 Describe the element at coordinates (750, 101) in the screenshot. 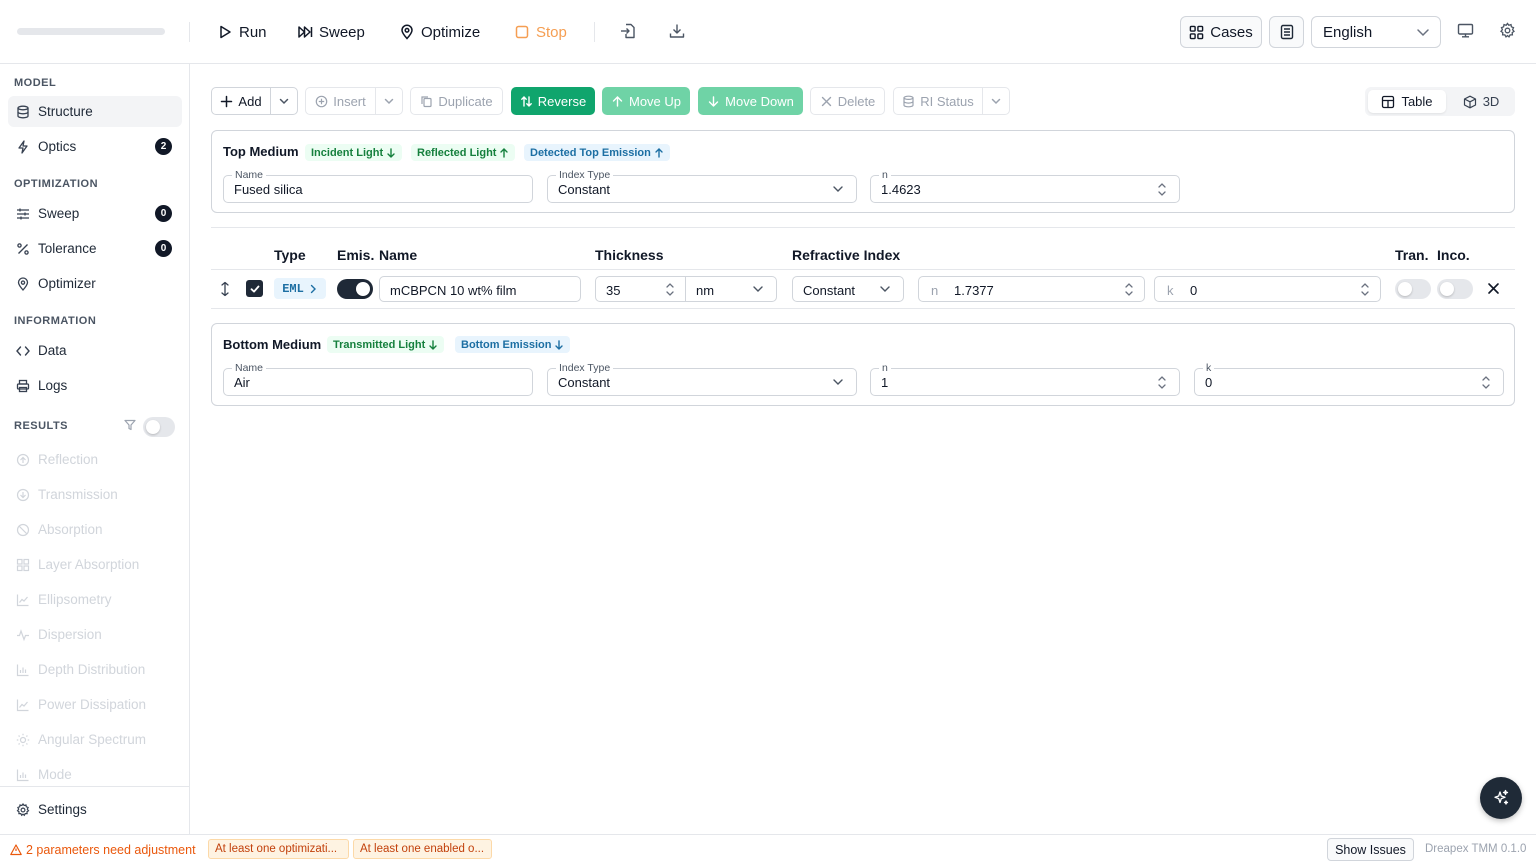

I see `move-down-button: Move Down` at that location.